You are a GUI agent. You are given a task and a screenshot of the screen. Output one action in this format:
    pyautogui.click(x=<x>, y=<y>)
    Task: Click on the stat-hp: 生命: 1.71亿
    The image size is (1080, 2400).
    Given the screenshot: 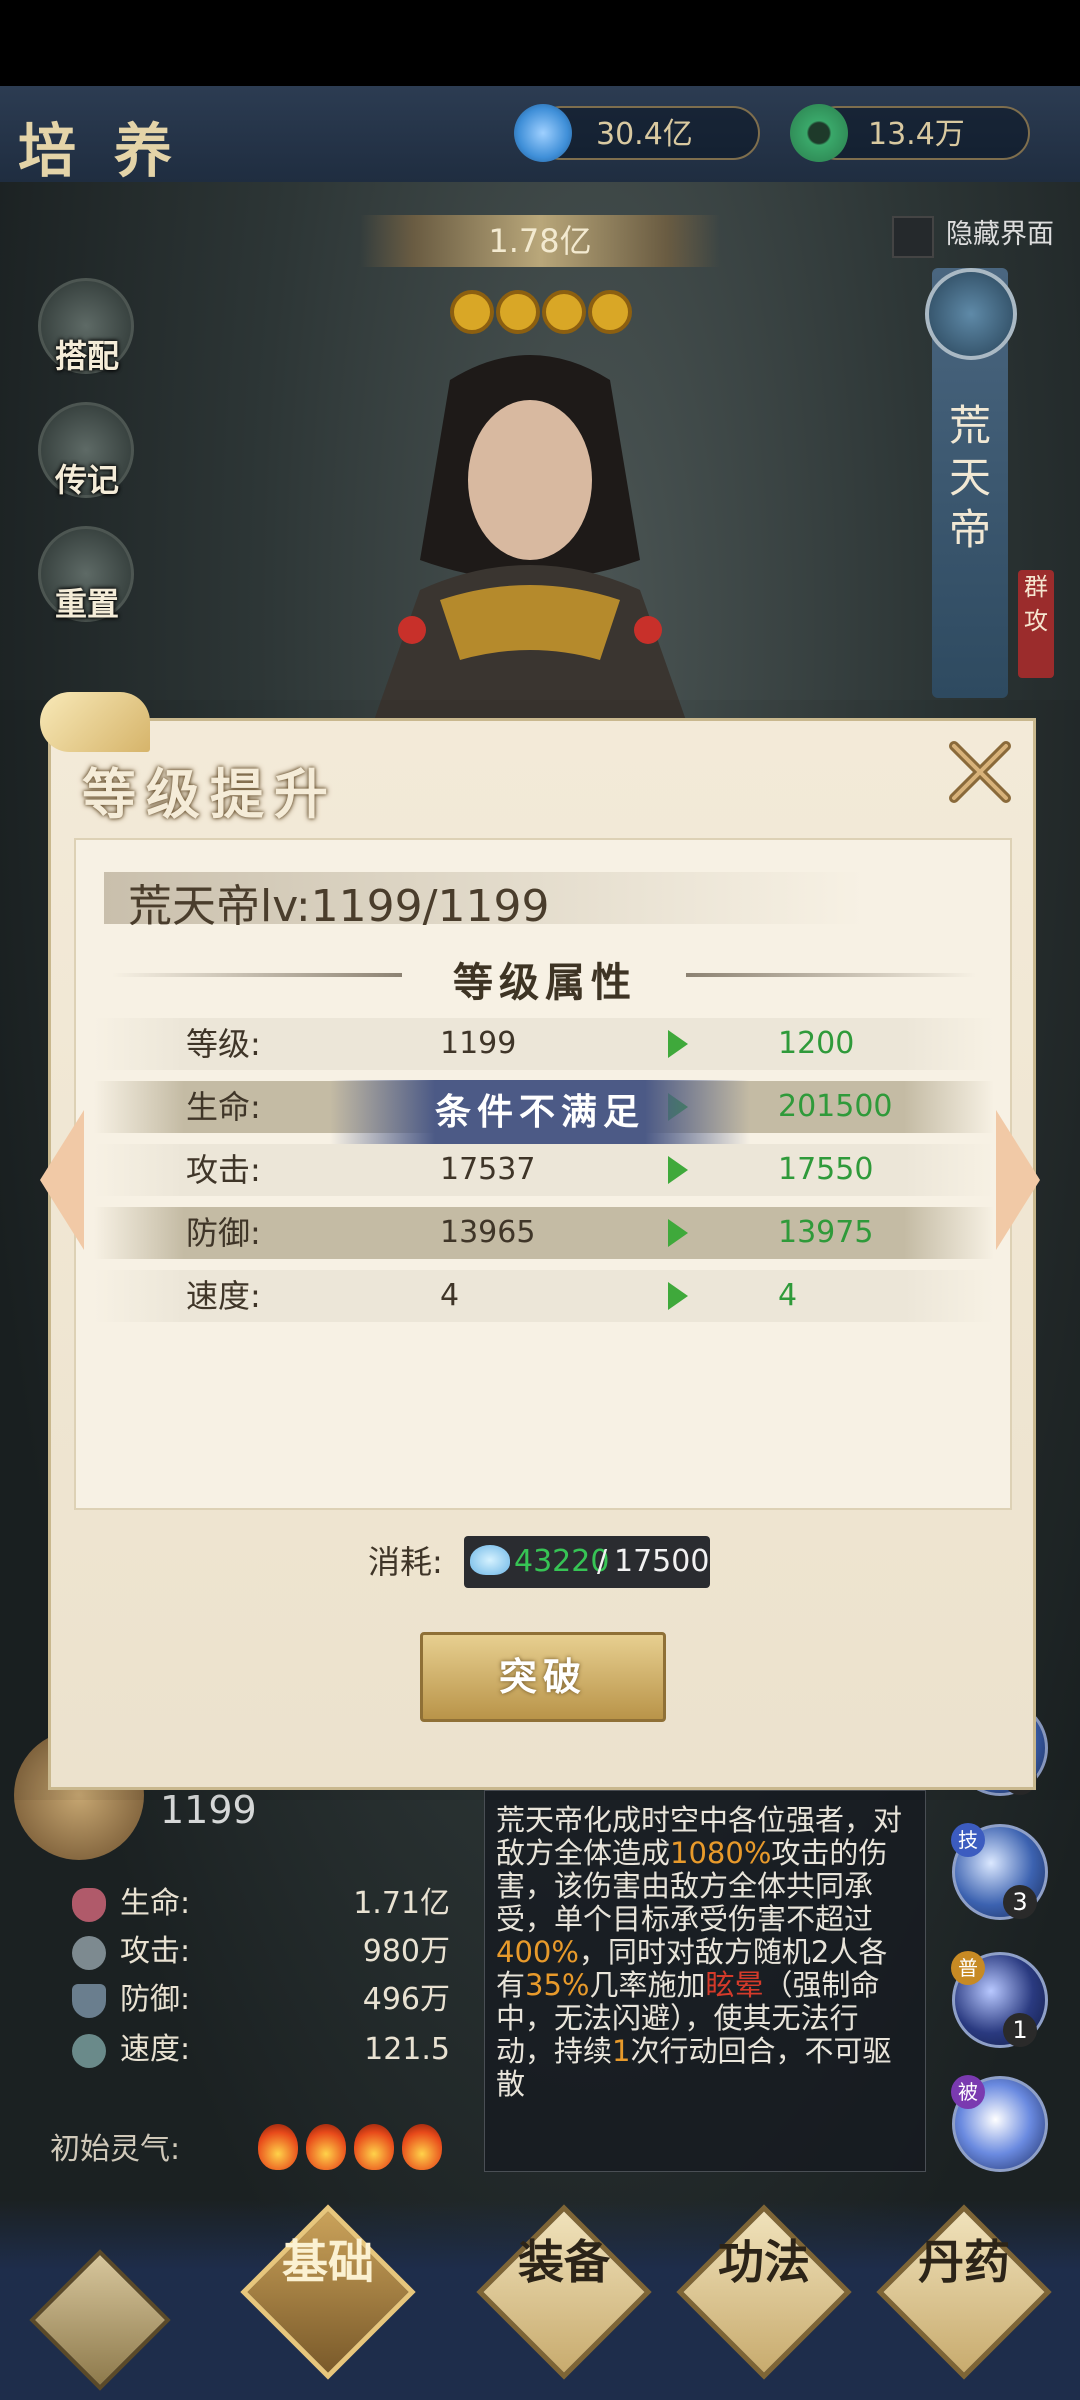 What is the action you would take?
    pyautogui.click(x=250, y=1904)
    